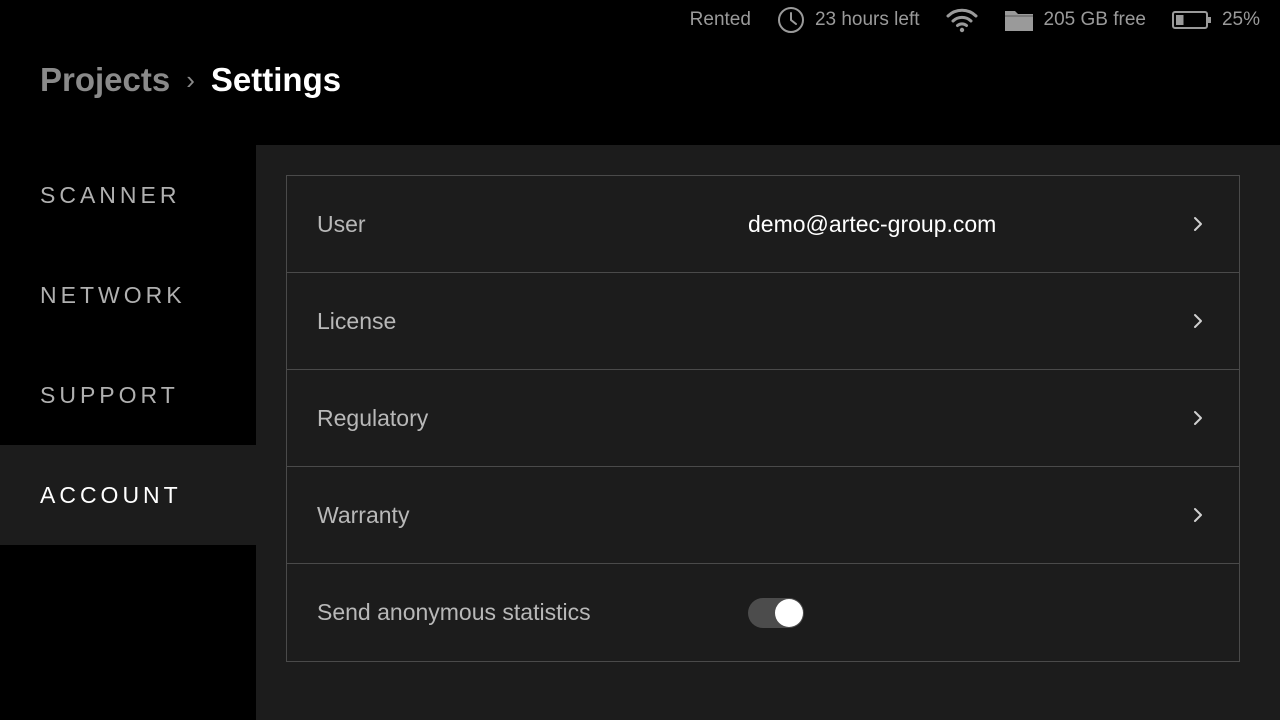 This screenshot has width=1280, height=720. Describe the element at coordinates (872, 223) in the screenshot. I see `user-email-value: demo@artec-group.com` at that location.